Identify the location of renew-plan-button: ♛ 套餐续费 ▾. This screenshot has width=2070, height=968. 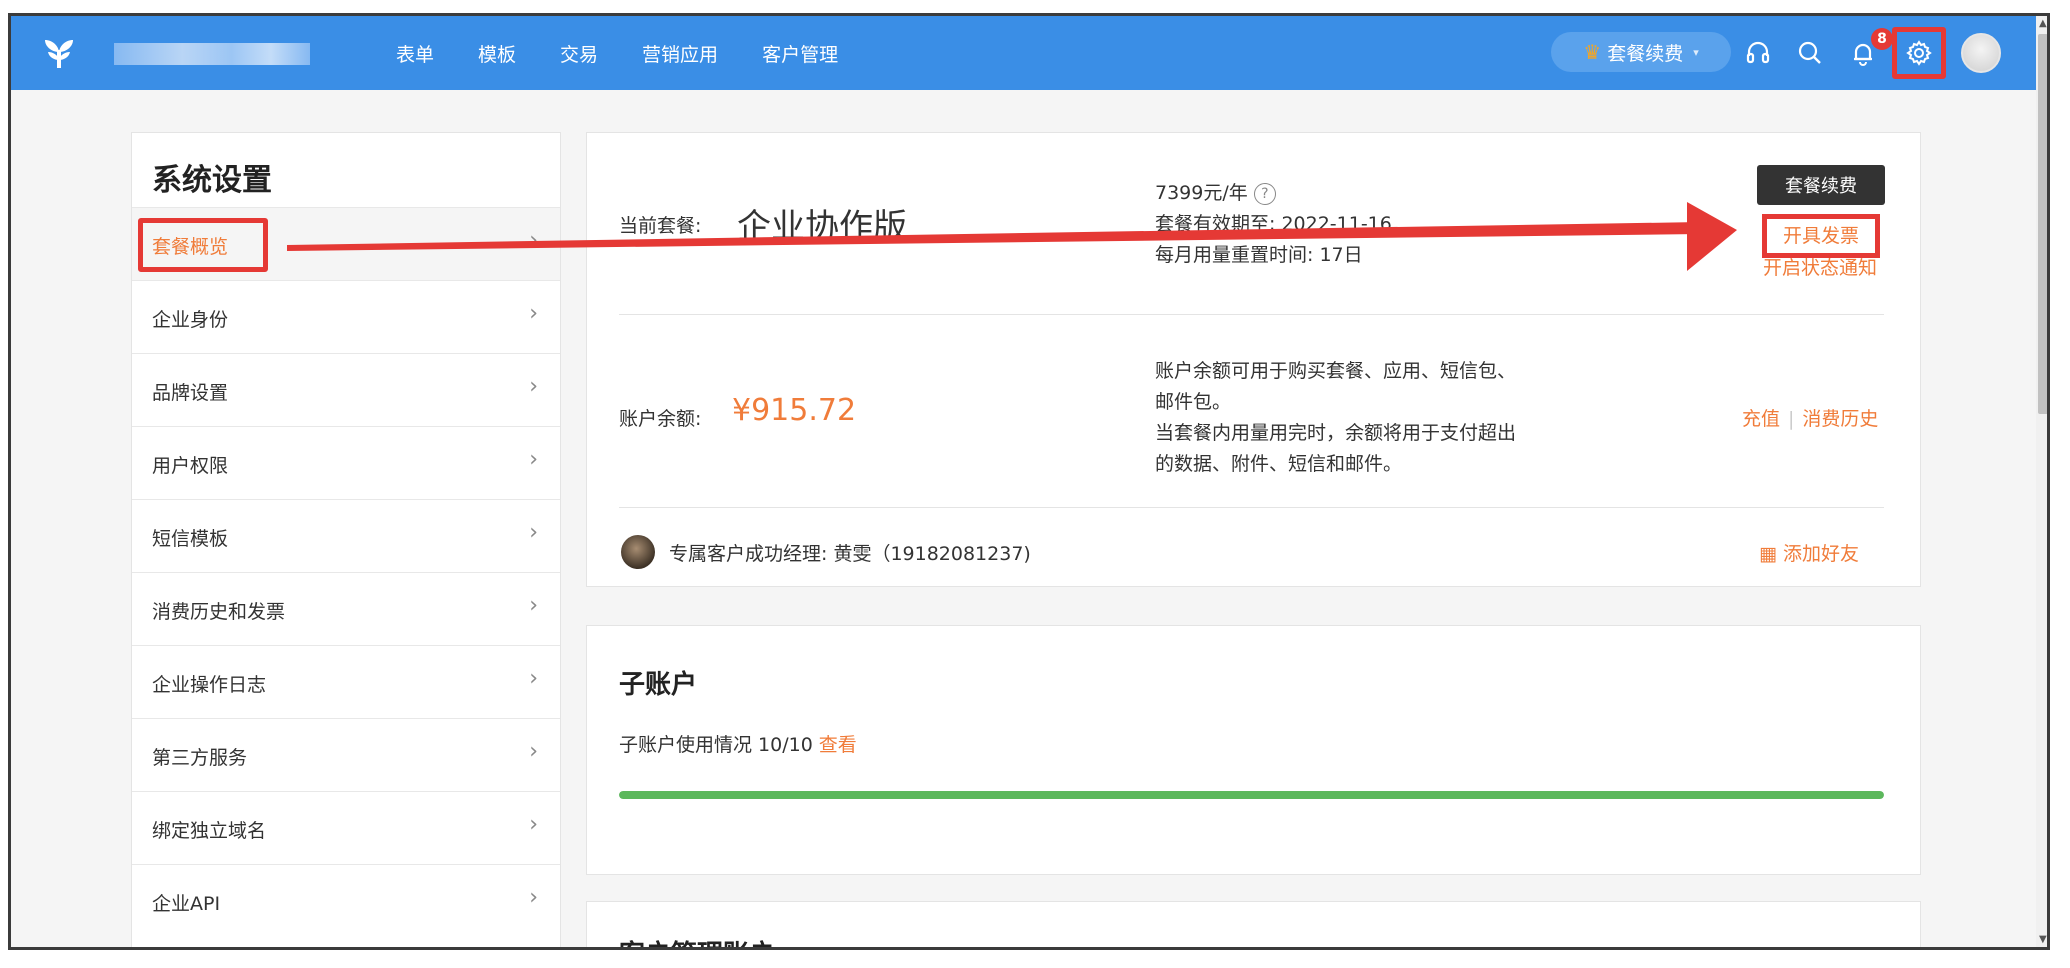
(1641, 52).